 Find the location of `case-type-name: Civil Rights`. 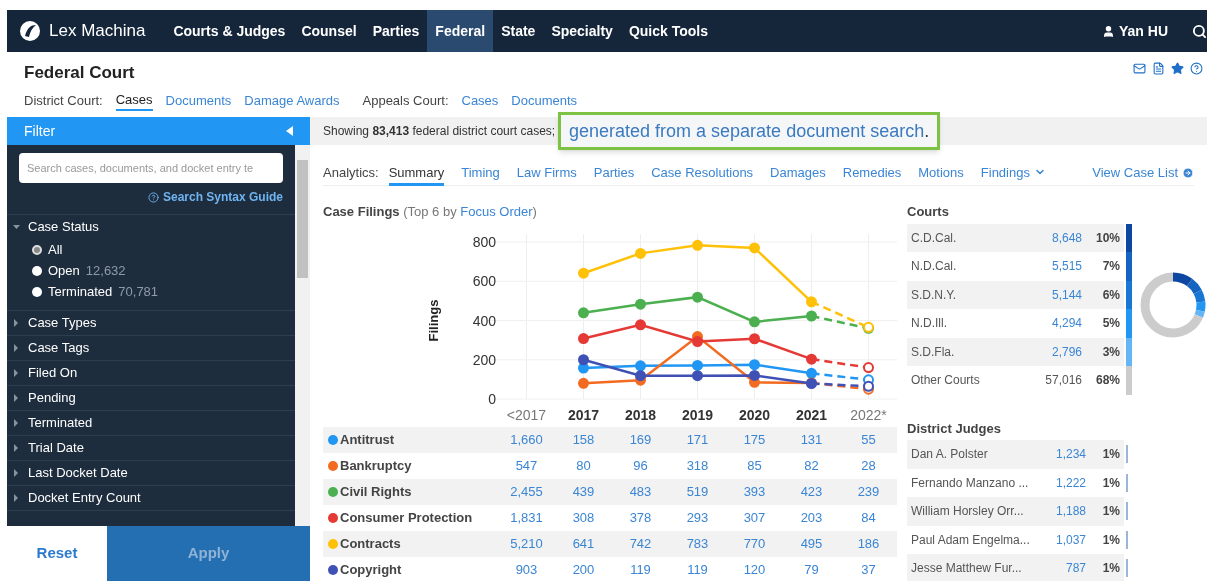

case-type-name: Civil Rights is located at coordinates (376, 491).